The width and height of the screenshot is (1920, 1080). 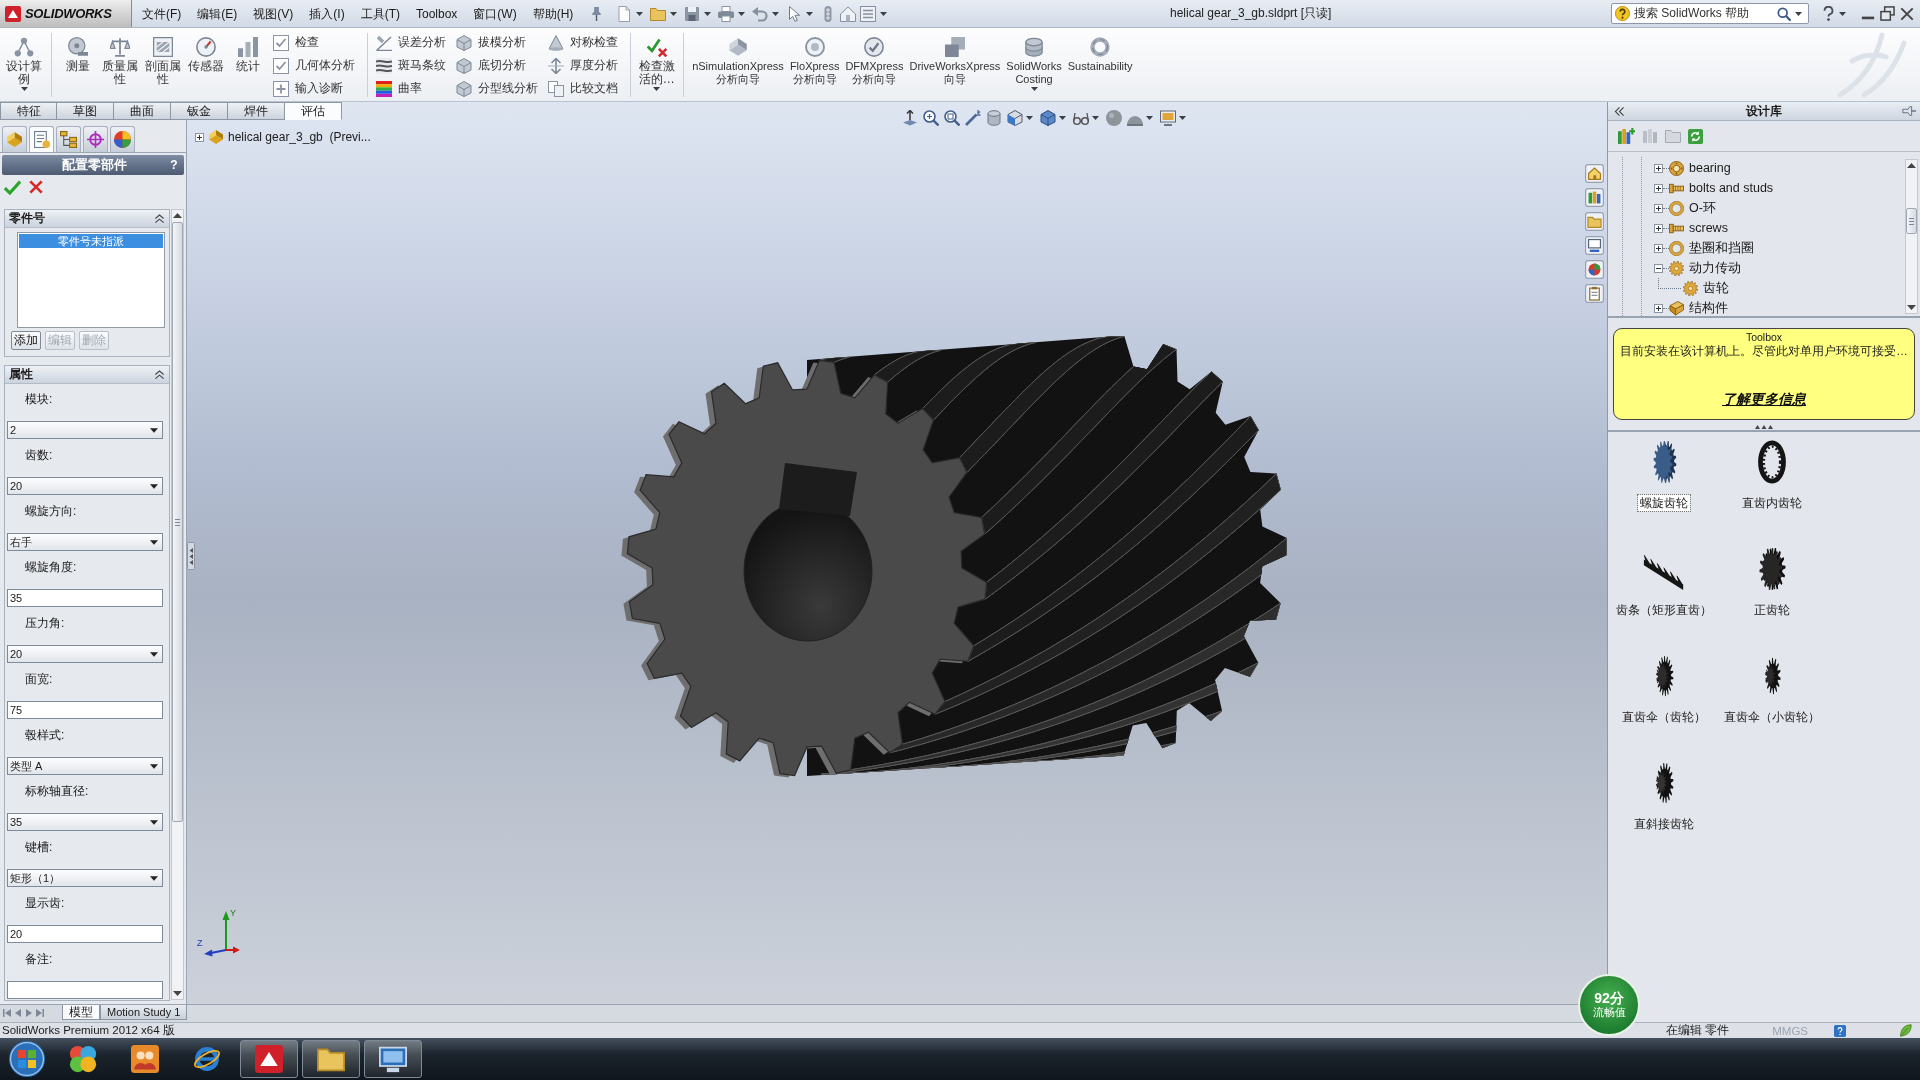 What do you see at coordinates (28, 111) in the screenshot?
I see `tab: 特征` at bounding box center [28, 111].